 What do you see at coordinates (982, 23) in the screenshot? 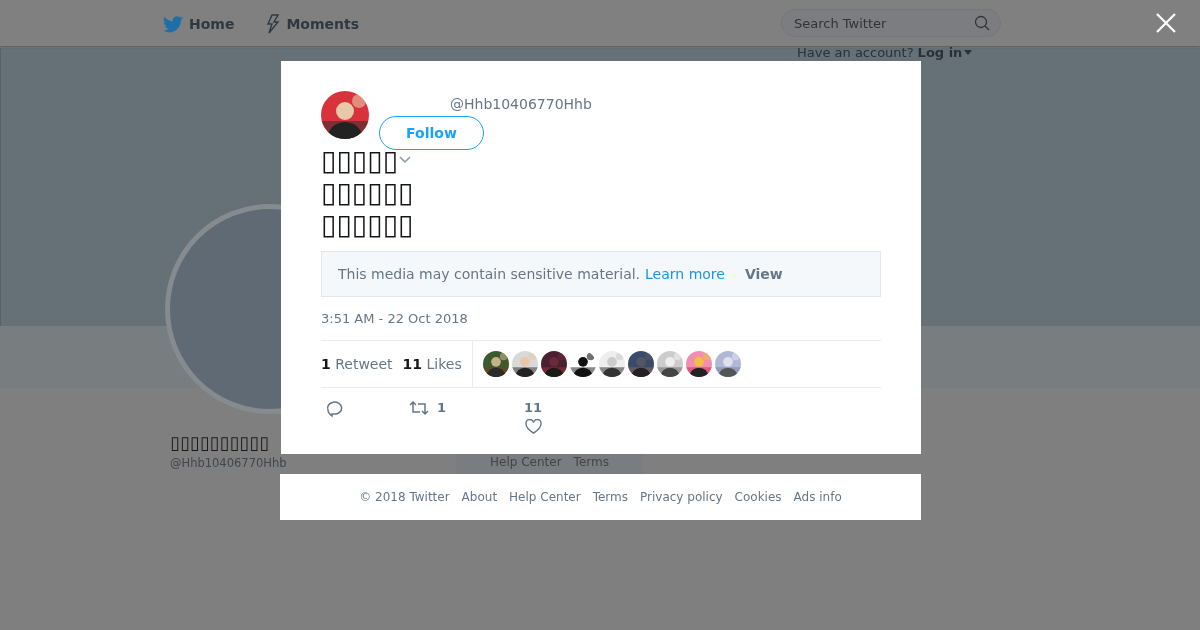
I see `search-icon` at bounding box center [982, 23].